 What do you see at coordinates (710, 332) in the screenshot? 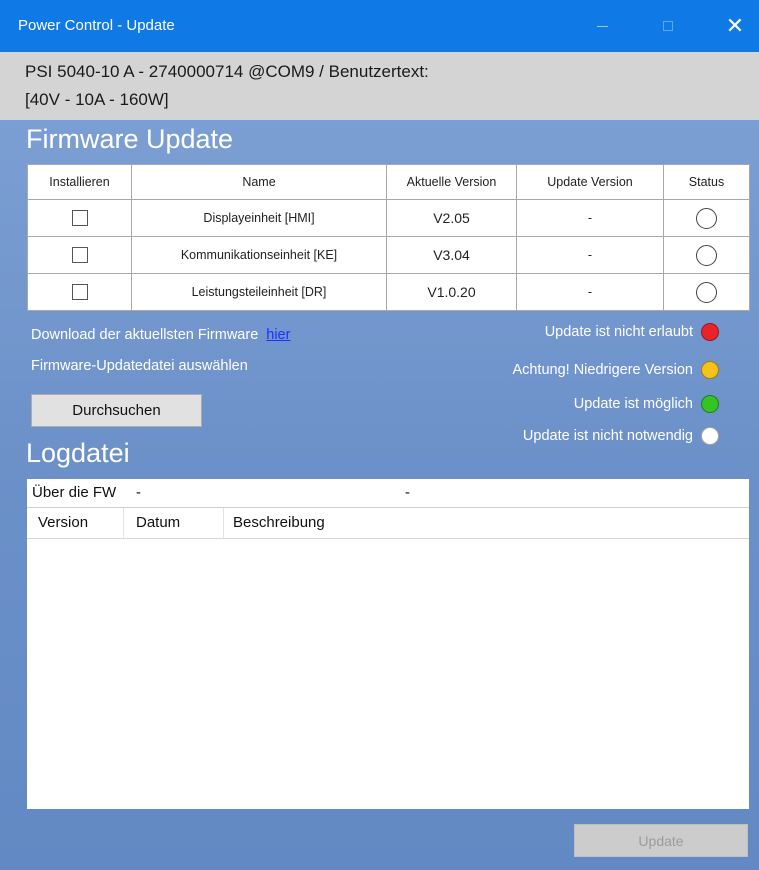
I see `red-circle-icon` at bounding box center [710, 332].